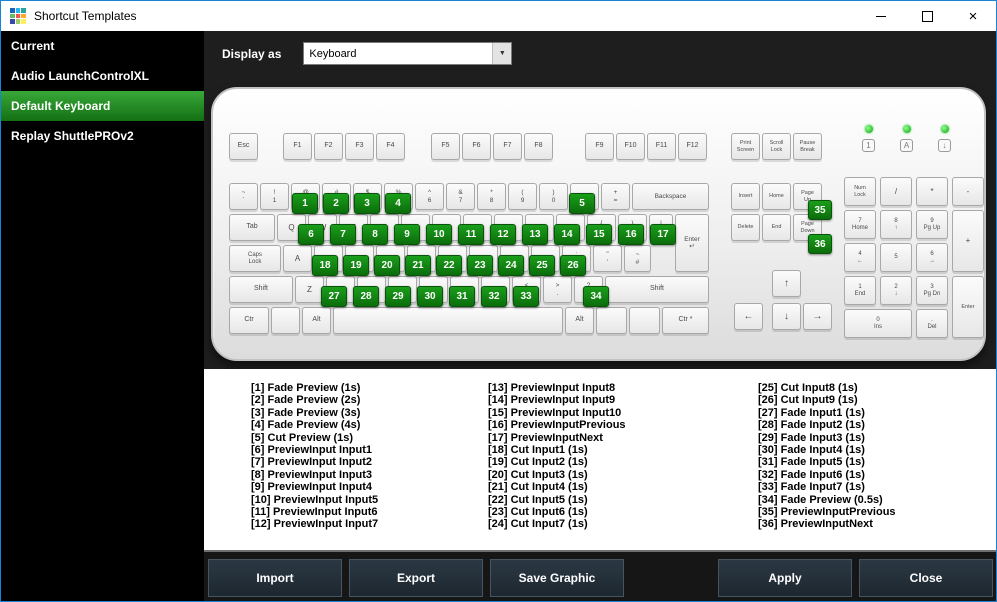  I want to click on assigned-shortcut-key-5: 5, so click(582, 203).